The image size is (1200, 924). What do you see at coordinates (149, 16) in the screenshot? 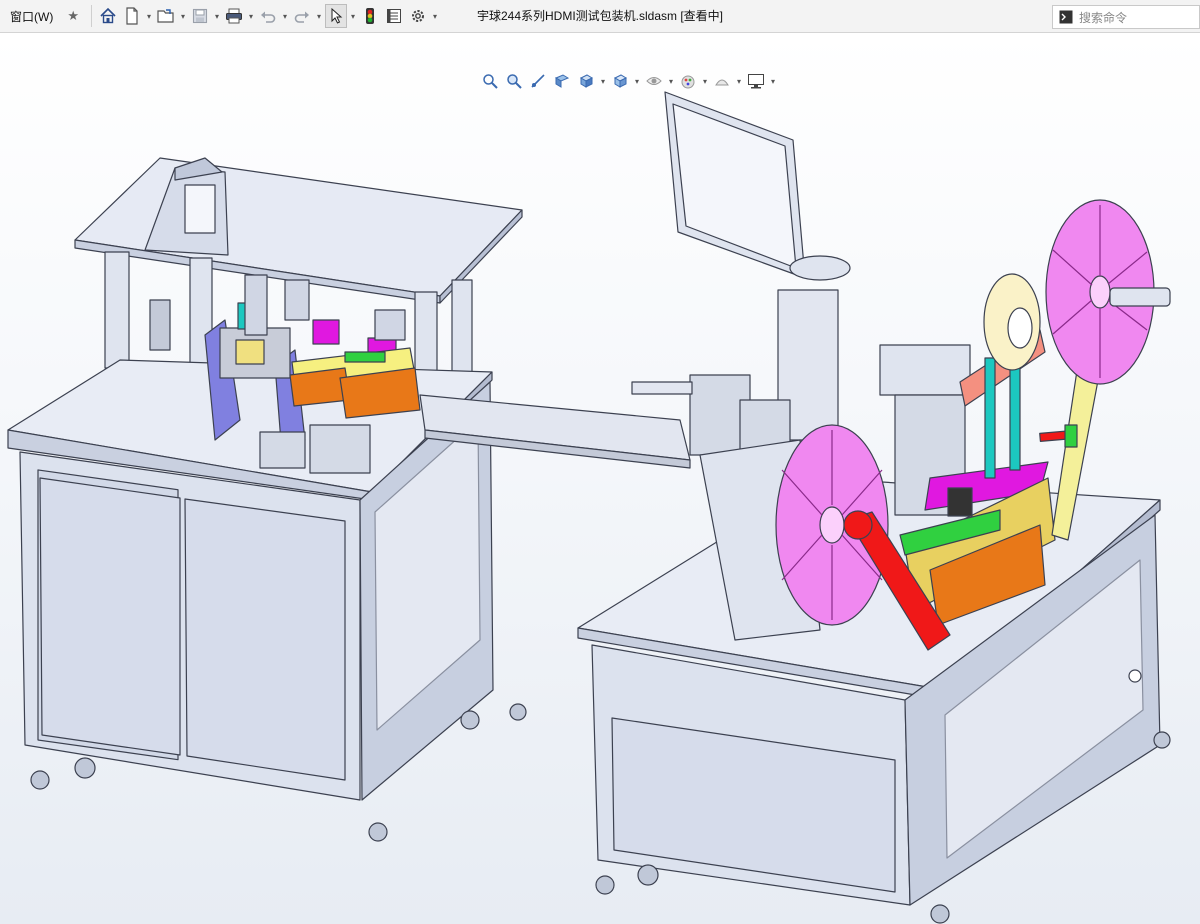
I see `new-dropdown-icon: ▾` at bounding box center [149, 16].